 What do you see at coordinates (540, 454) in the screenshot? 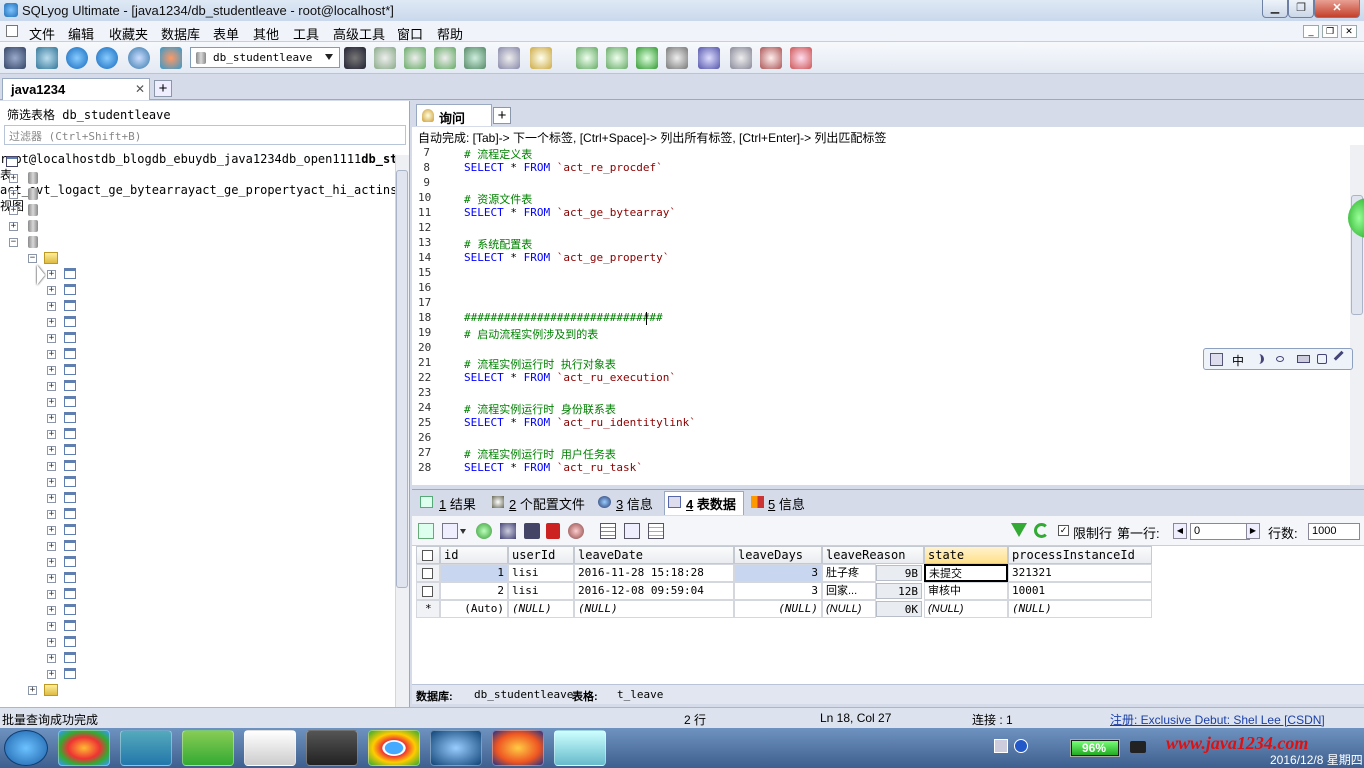
I see `code-line: # 流程实例运行时 用户任务表` at bounding box center [540, 454].